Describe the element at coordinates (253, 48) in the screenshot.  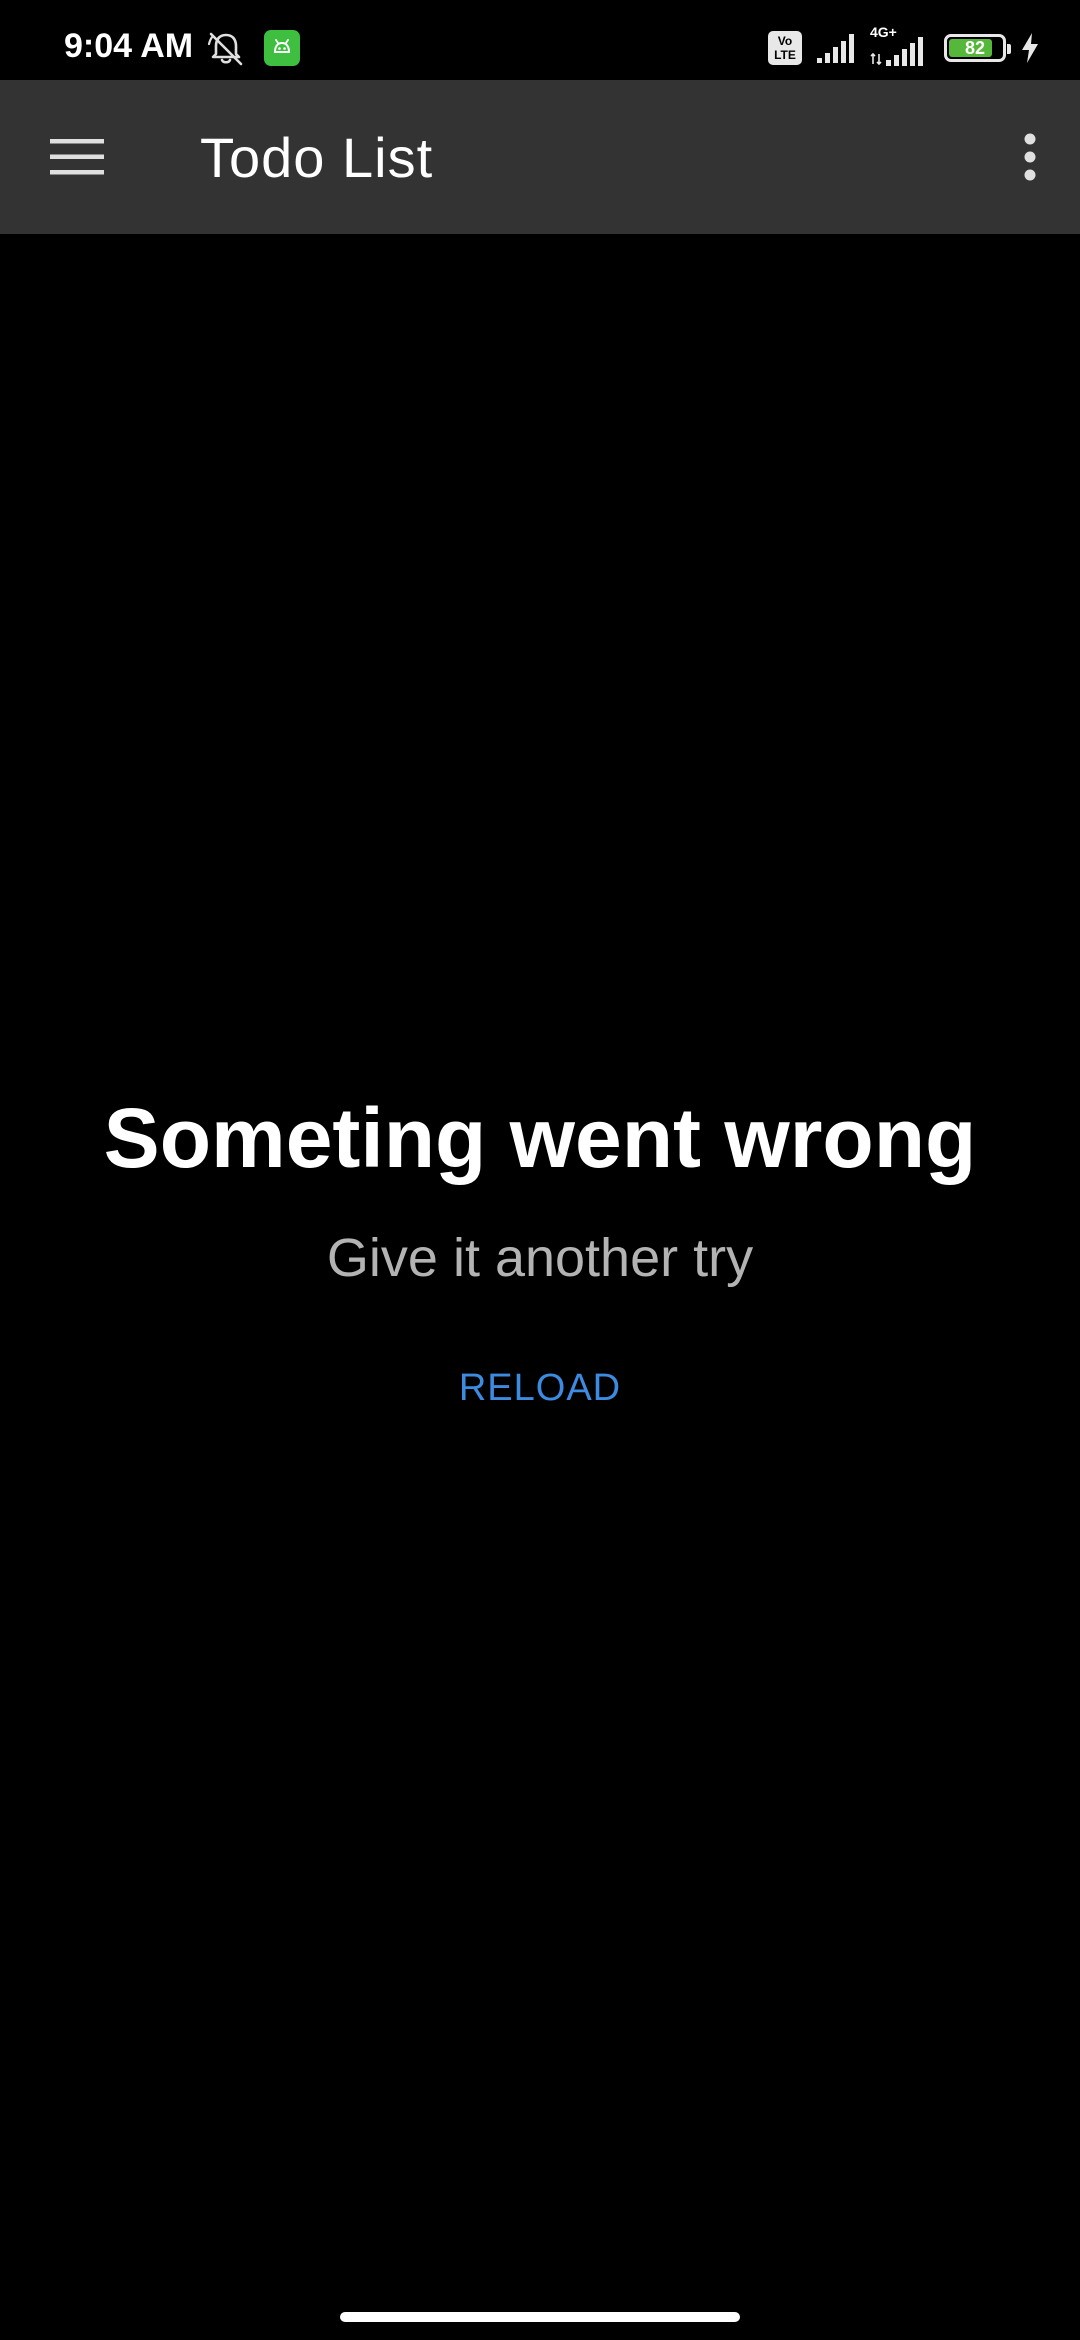
I see `status-notification-icons` at that location.